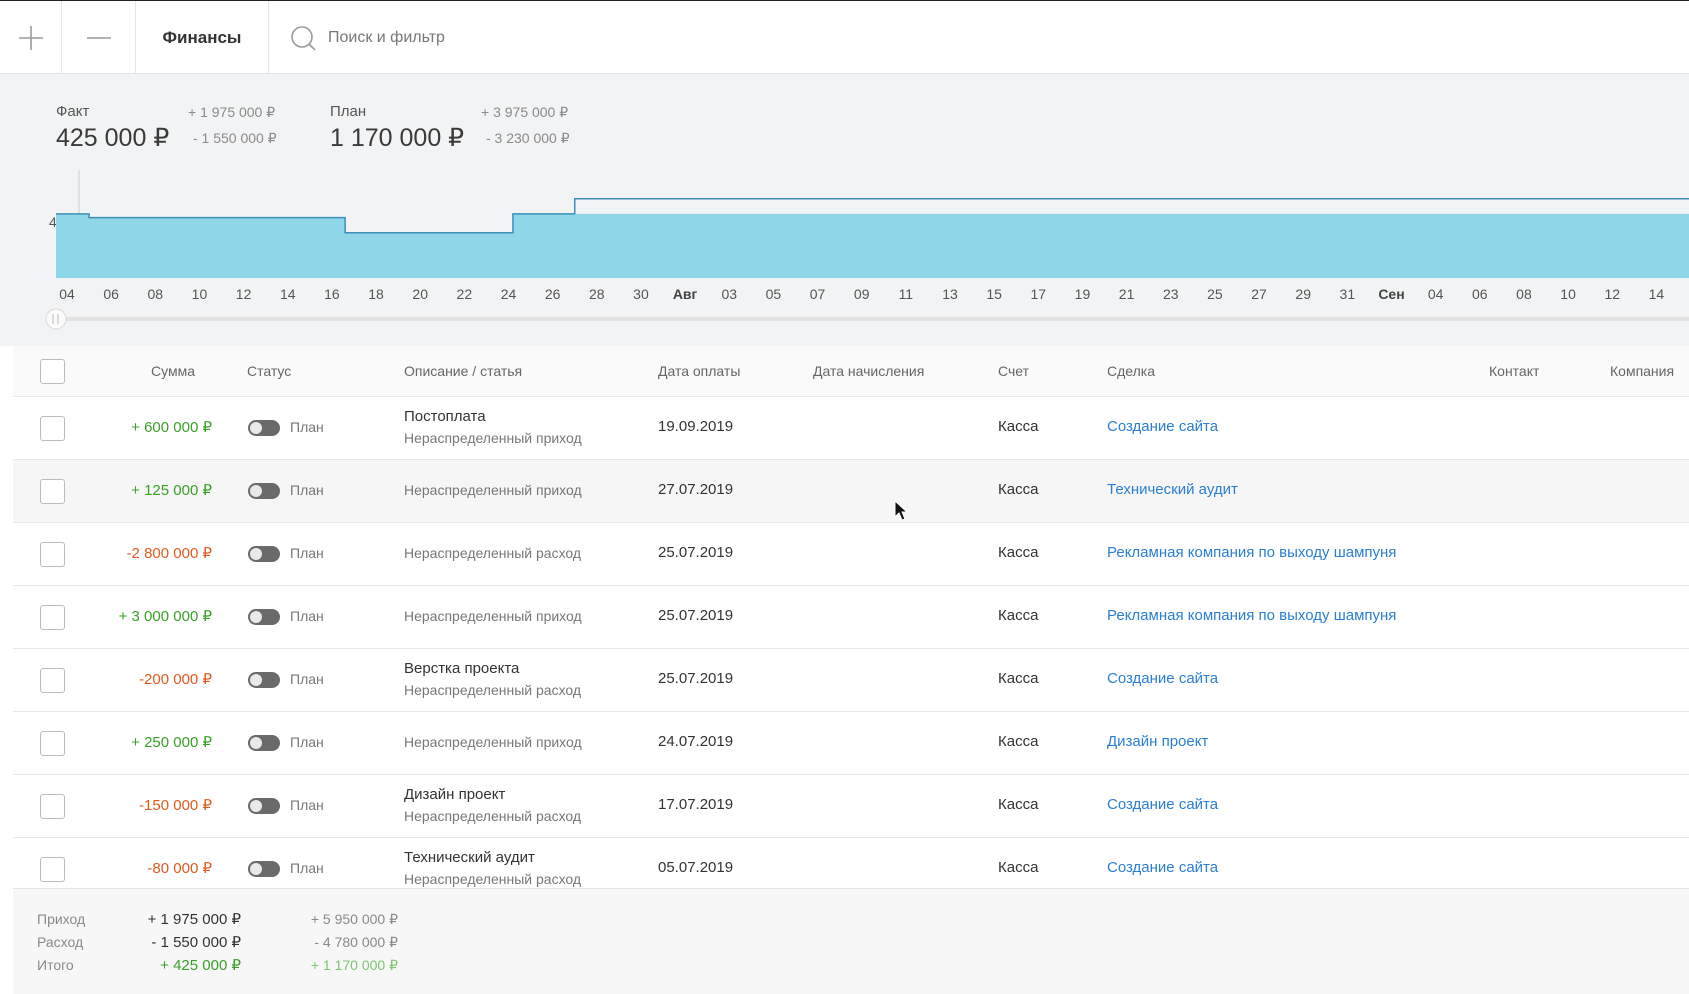 The height and width of the screenshot is (994, 1689). Describe the element at coordinates (56, 319) in the screenshot. I see `timeline-handle` at that location.